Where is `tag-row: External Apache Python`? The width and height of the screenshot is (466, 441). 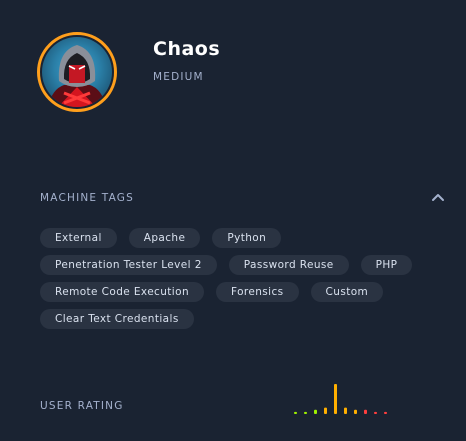
tag-row: External Apache Python is located at coordinates (161, 238).